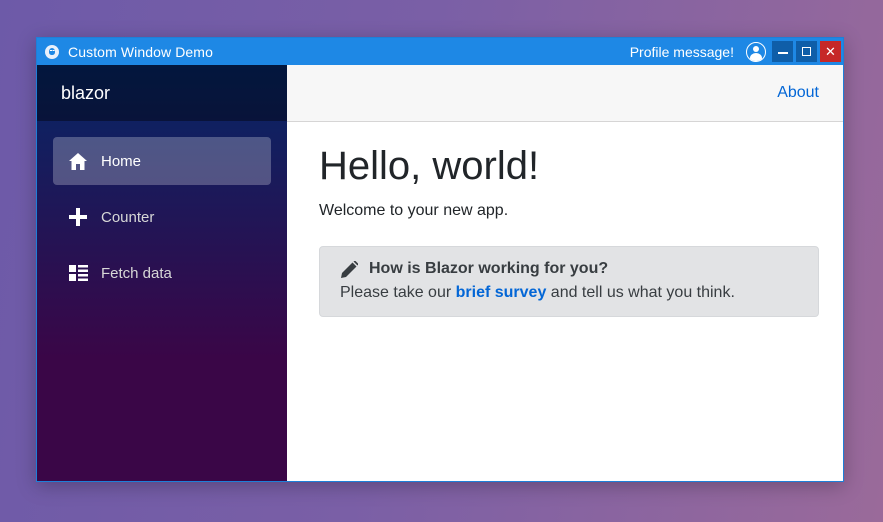 Image resolution: width=883 pixels, height=522 pixels. I want to click on nav-item-fetch-data: Fetch data, so click(162, 273).